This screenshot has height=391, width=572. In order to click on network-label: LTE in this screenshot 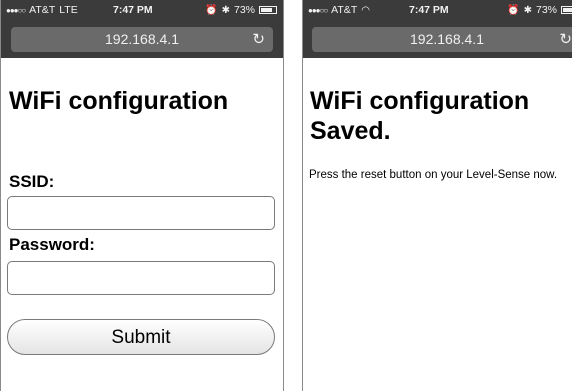, I will do `click(68, 10)`.